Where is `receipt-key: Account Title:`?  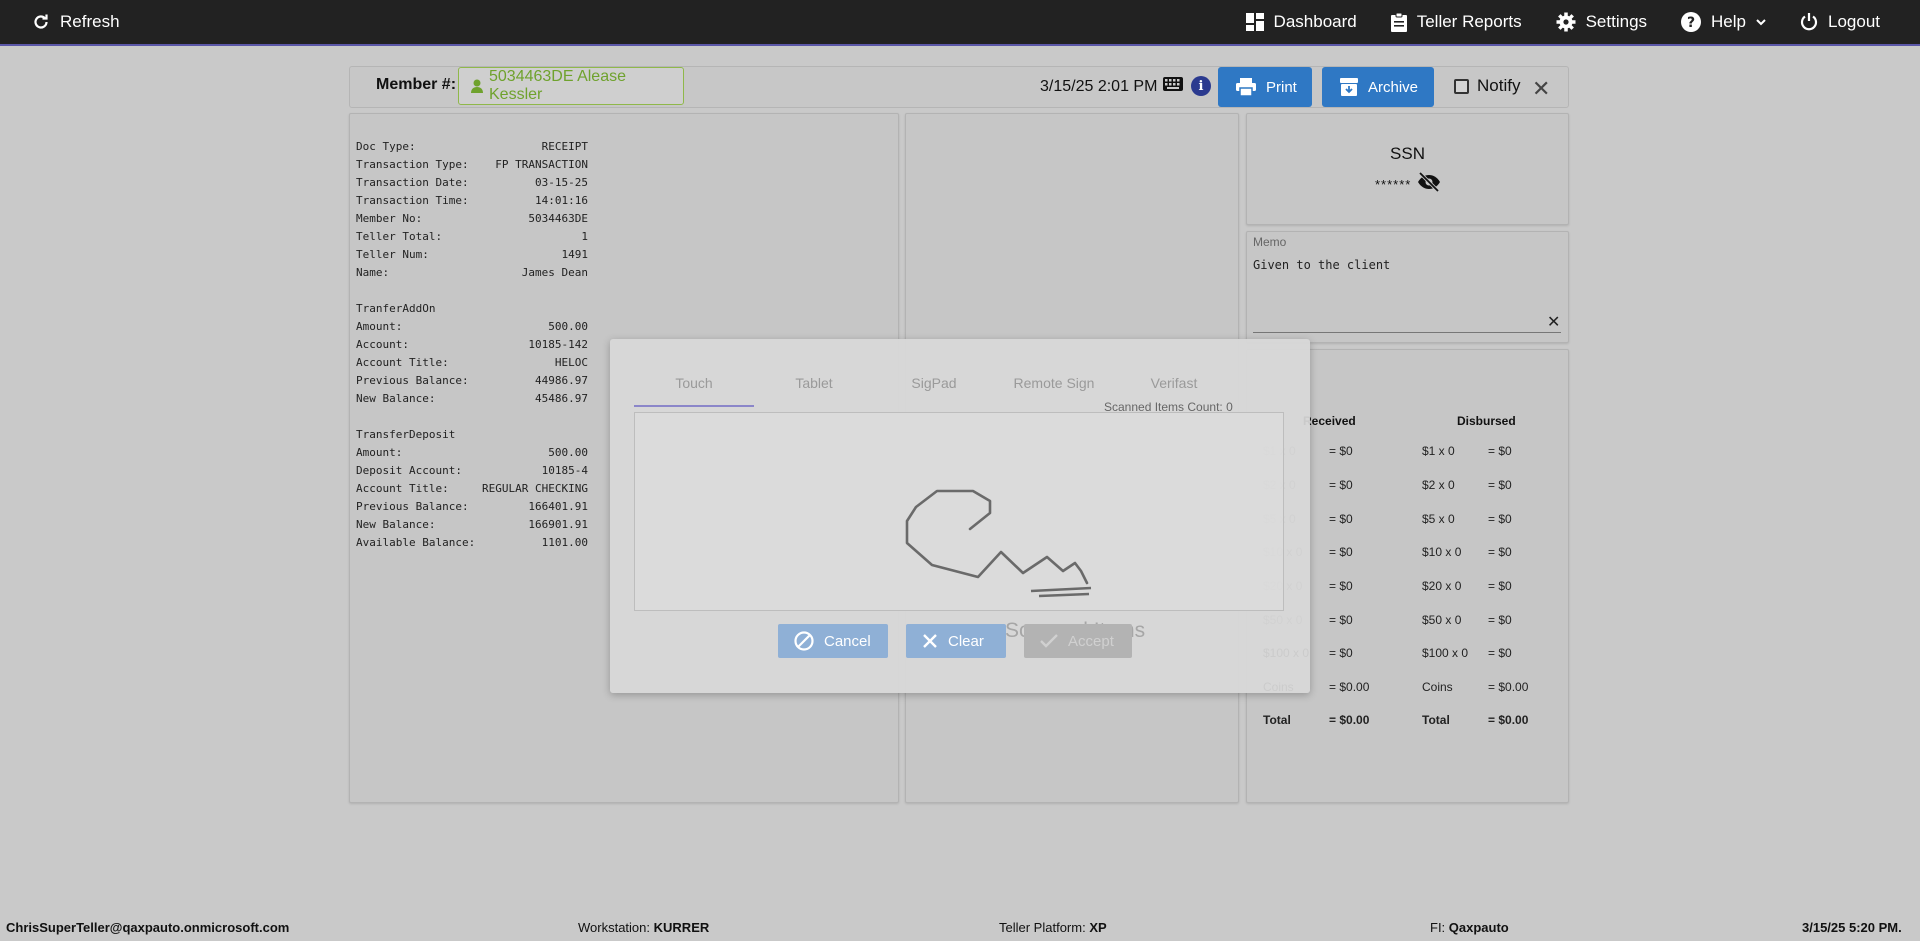
receipt-key: Account Title: is located at coordinates (402, 362).